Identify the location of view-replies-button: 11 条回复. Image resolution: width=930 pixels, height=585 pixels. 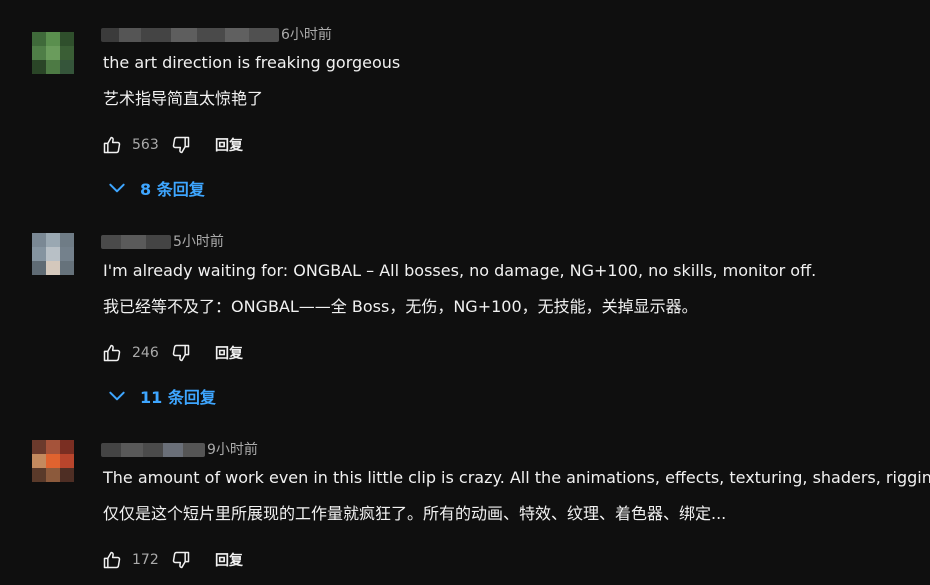
(160, 396).